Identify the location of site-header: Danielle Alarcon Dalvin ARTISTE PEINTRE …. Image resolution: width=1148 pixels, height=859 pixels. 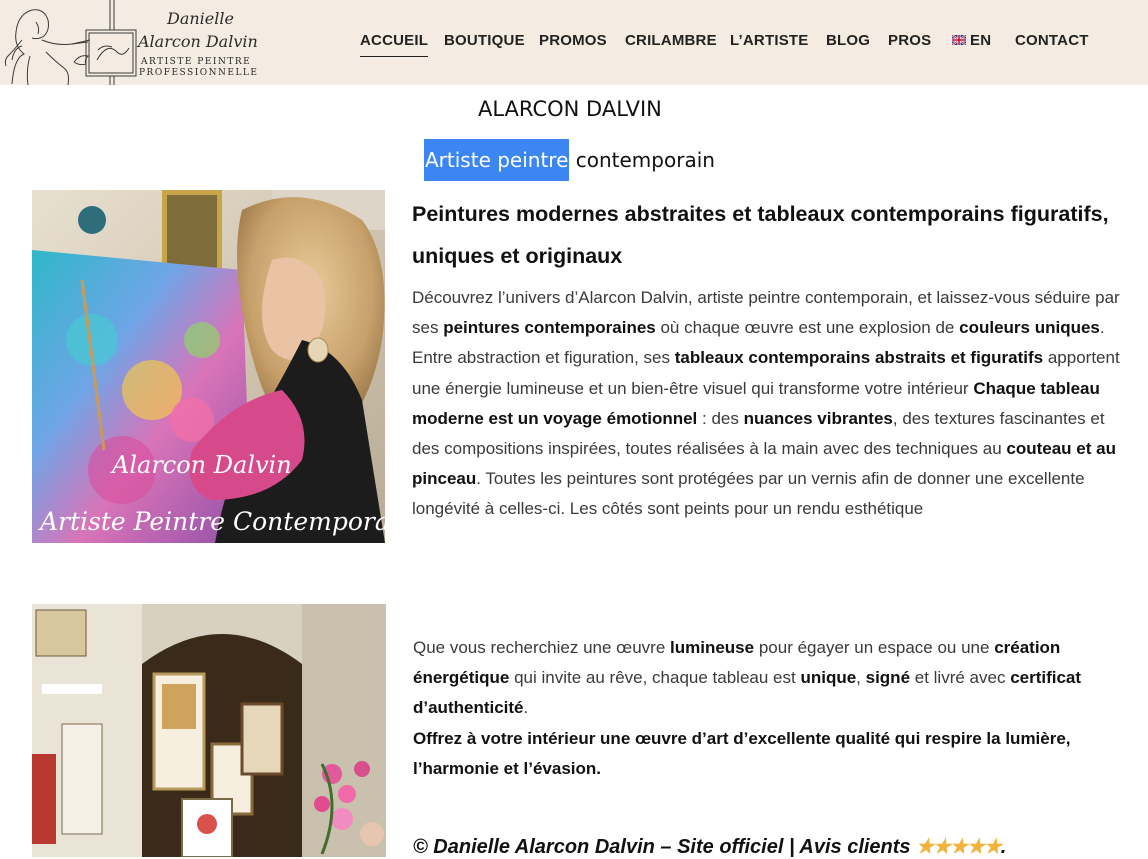
(574, 42).